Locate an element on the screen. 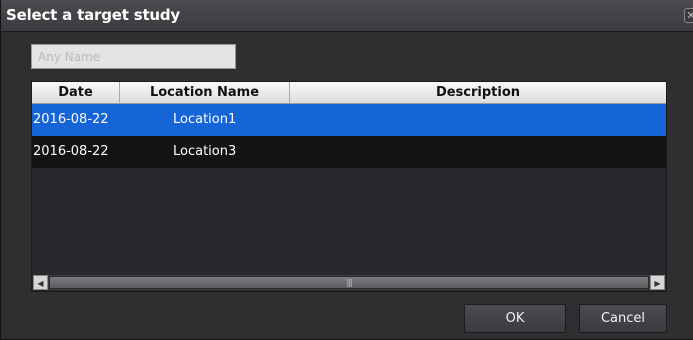 This screenshot has width=693, height=340. scroll-left-arrow-icon: ◀ is located at coordinates (40, 282).